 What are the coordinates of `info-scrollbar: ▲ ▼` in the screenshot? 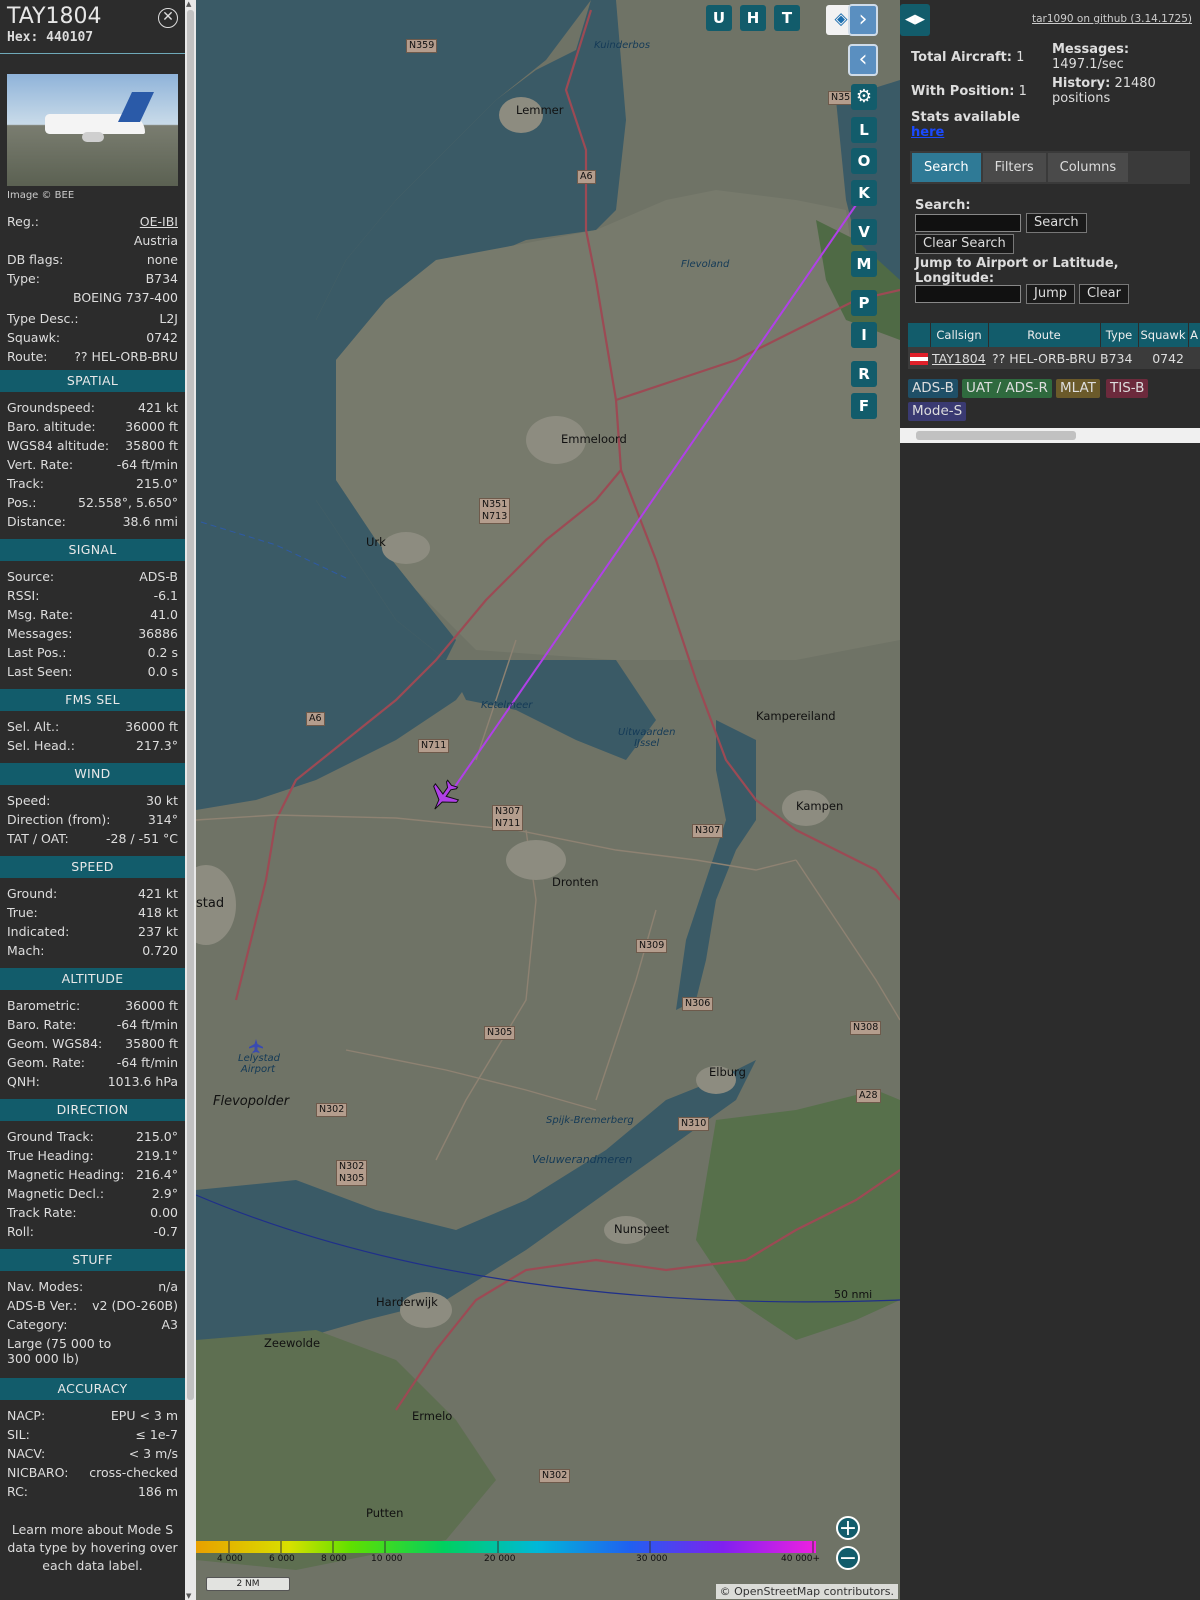 It's located at (190, 800).